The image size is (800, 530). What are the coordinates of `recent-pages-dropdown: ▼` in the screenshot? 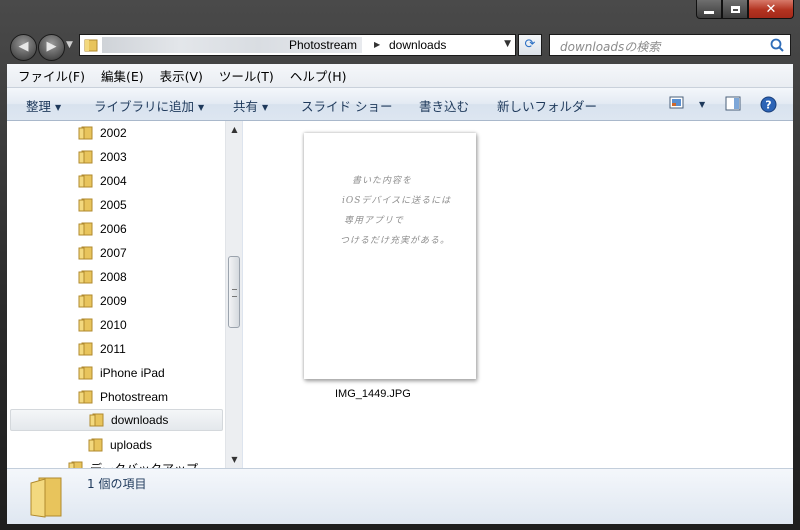 It's located at (69, 45).